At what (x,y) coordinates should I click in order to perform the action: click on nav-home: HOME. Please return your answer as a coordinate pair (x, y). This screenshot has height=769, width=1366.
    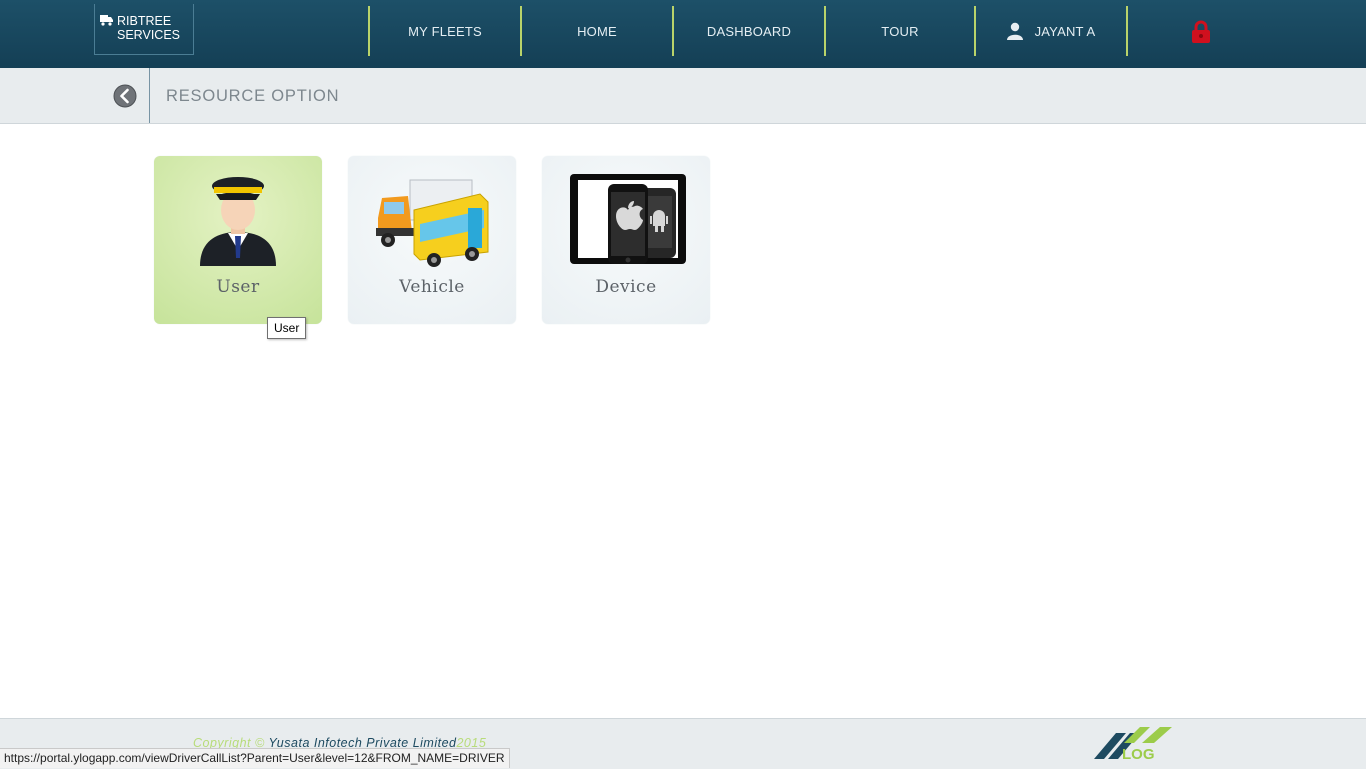
    Looking at the image, I should click on (597, 31).